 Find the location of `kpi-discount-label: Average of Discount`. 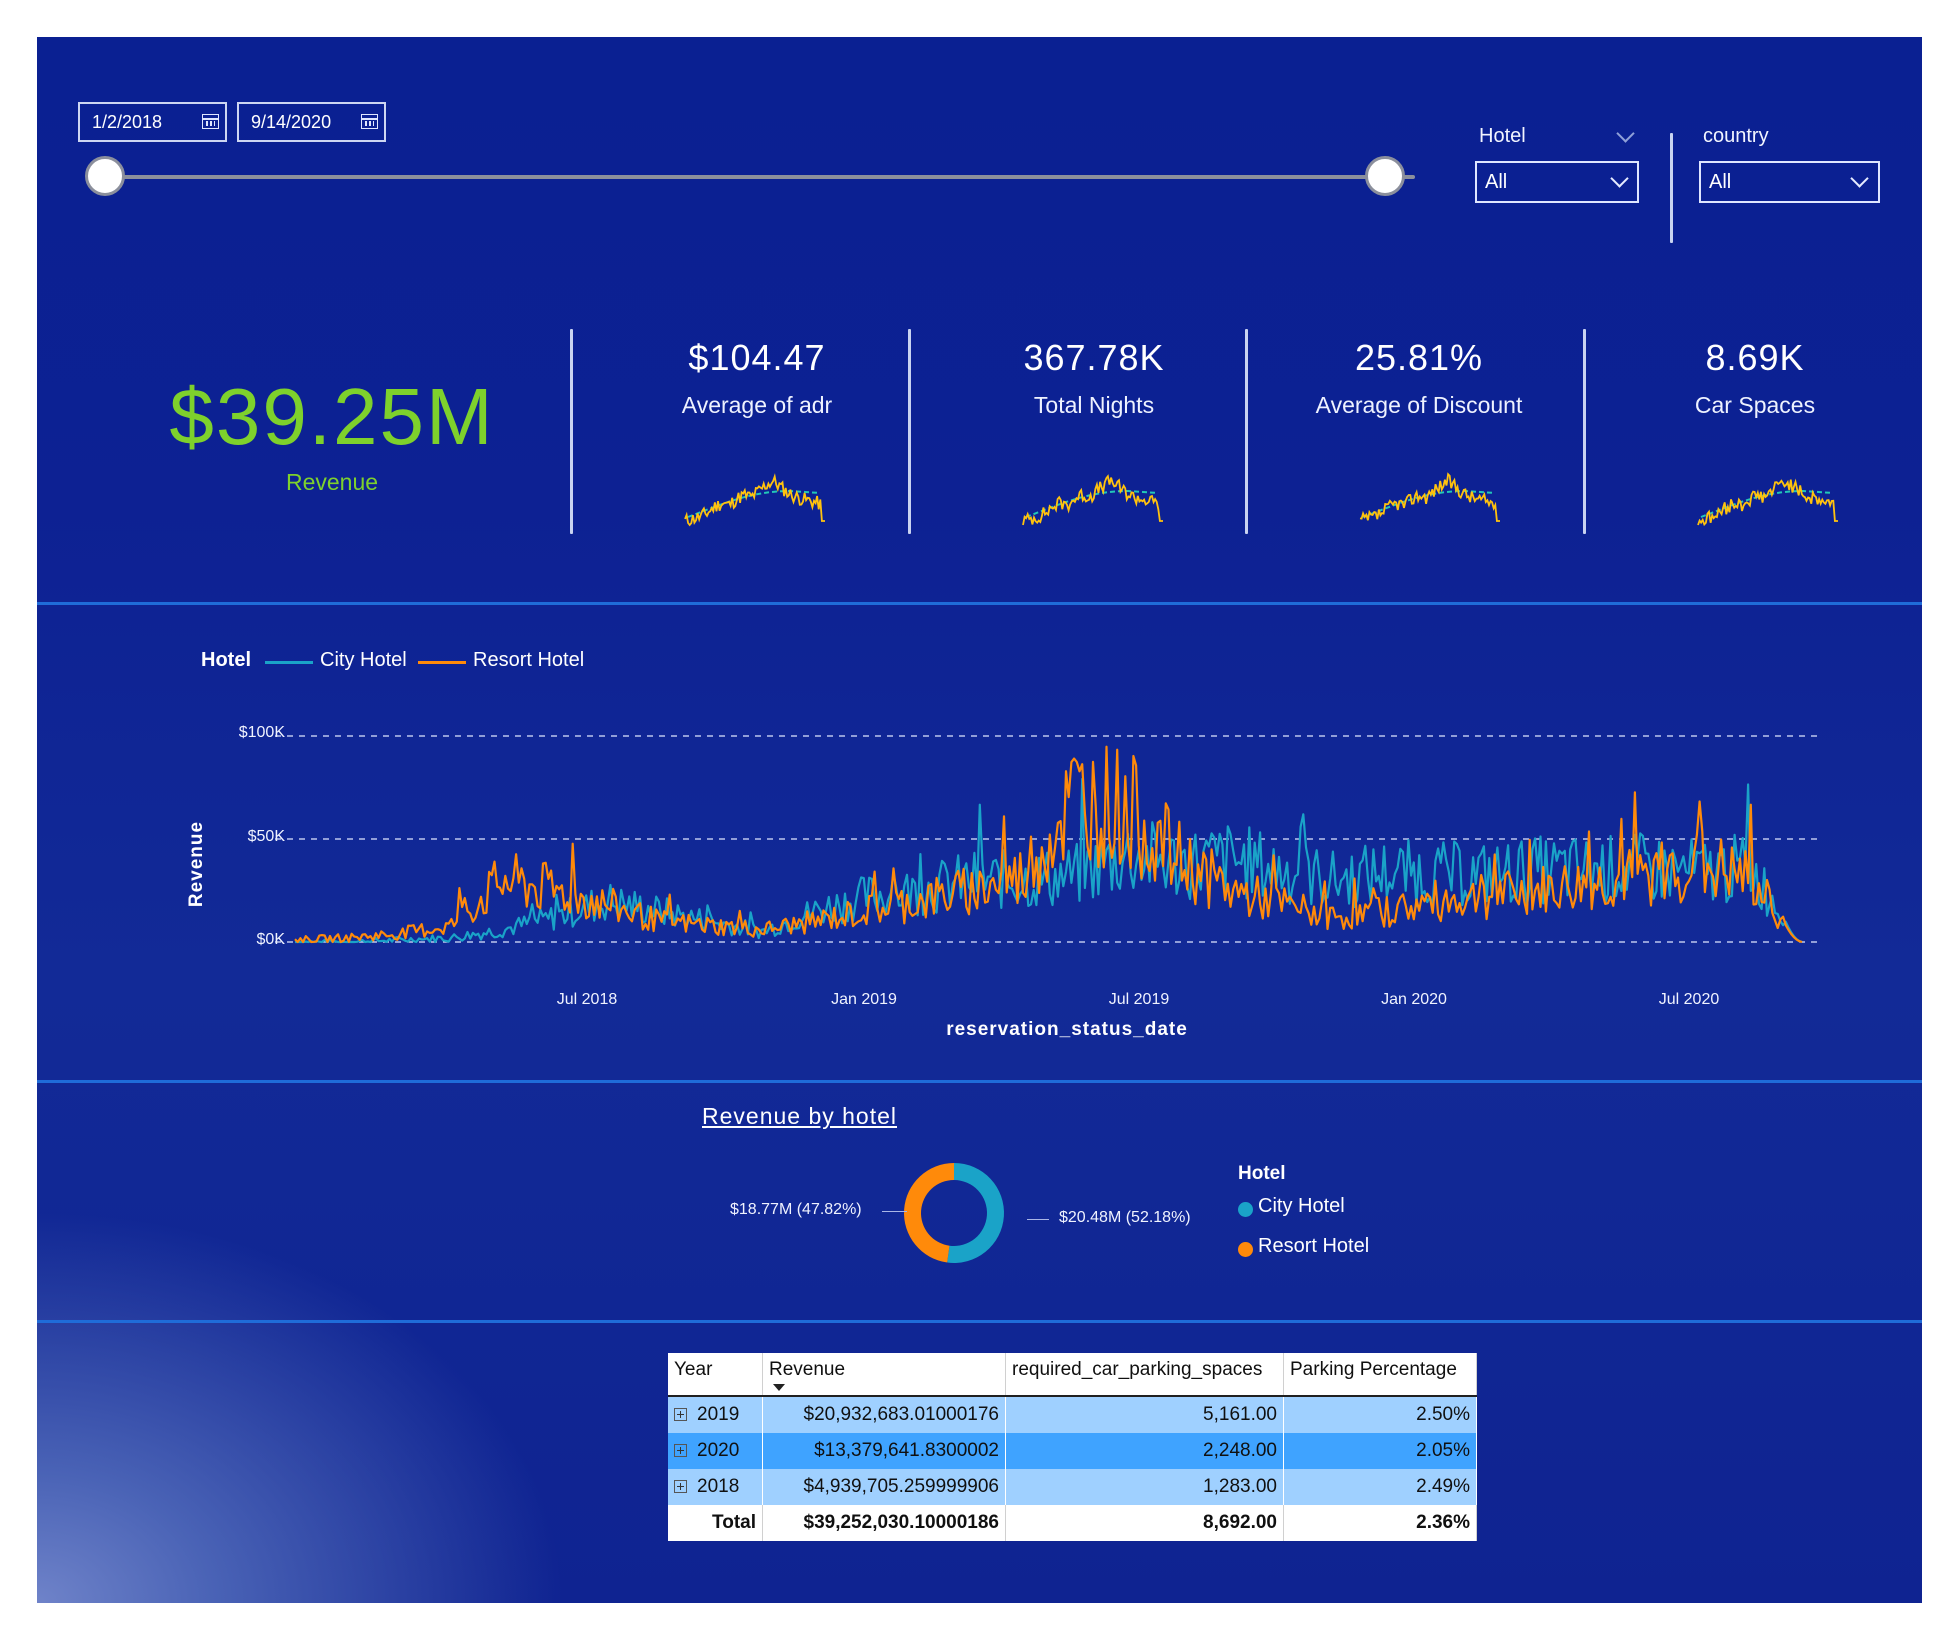

kpi-discount-label: Average of Discount is located at coordinates (1419, 405).